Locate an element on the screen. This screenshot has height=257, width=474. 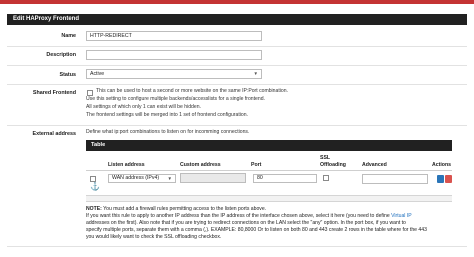
custom-address-input is located at coordinates (213, 178).